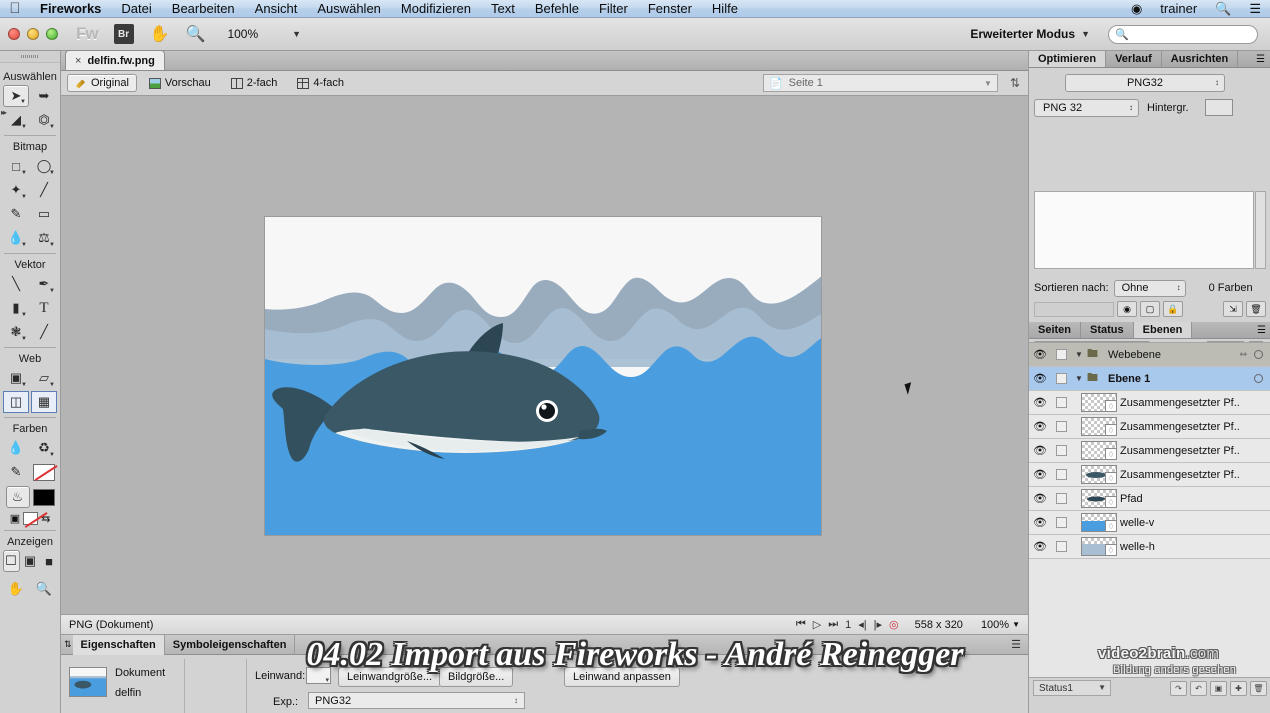  I want to click on default-colors-icon: ▣, so click(15, 518).